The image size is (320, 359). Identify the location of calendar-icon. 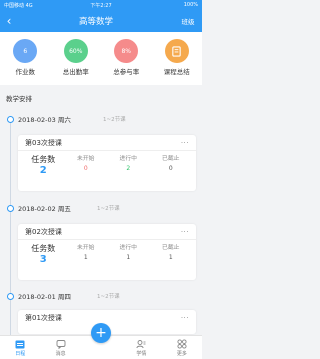
(20, 344).